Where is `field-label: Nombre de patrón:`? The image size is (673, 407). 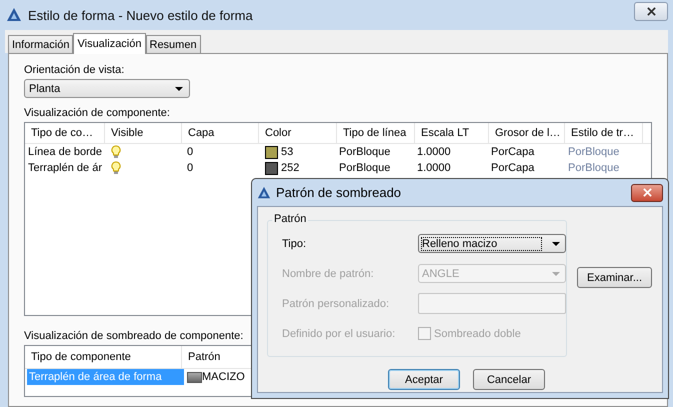
field-label: Nombre de patrón: is located at coordinates (328, 274).